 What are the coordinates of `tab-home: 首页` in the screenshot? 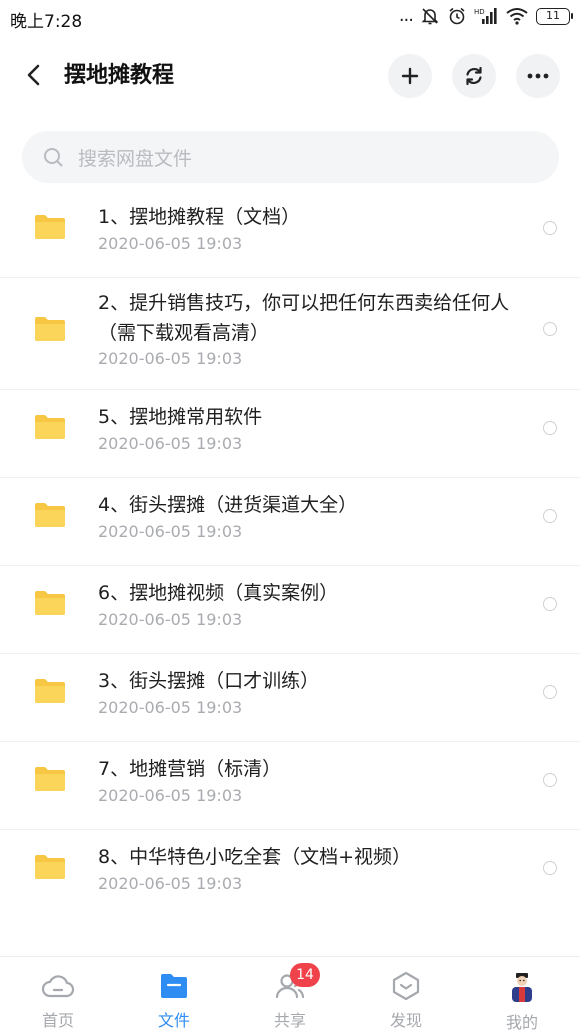 It's located at (58, 994).